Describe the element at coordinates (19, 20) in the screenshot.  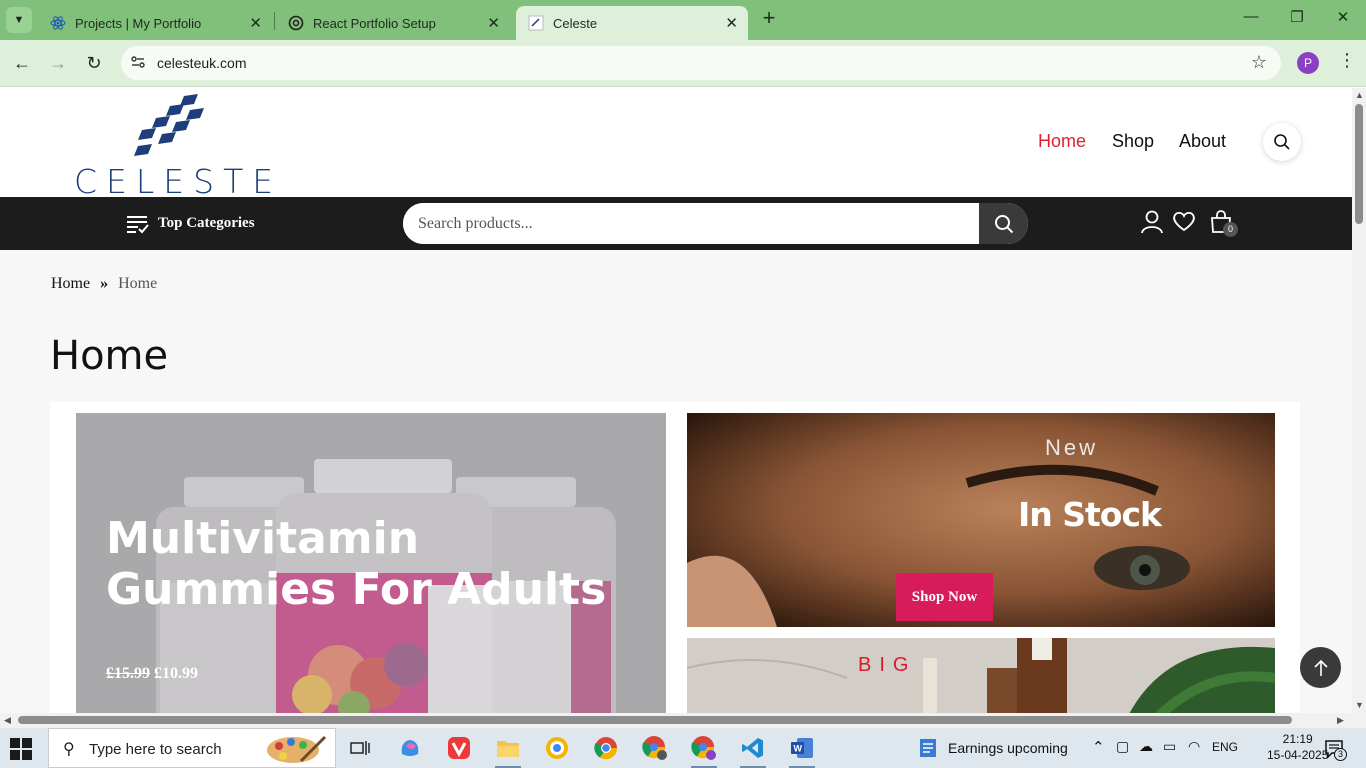
I see `tab-search-dropdown-icon: ▼` at that location.